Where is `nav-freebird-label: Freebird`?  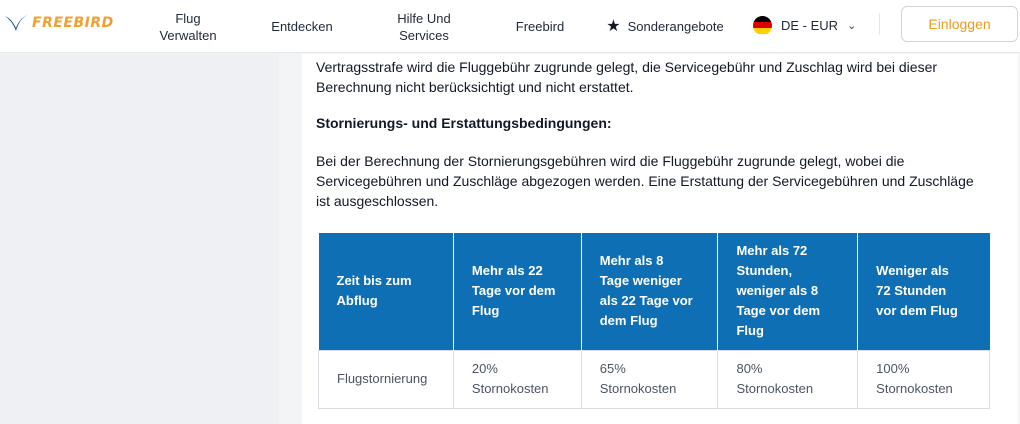
nav-freebird-label: Freebird is located at coordinates (540, 26).